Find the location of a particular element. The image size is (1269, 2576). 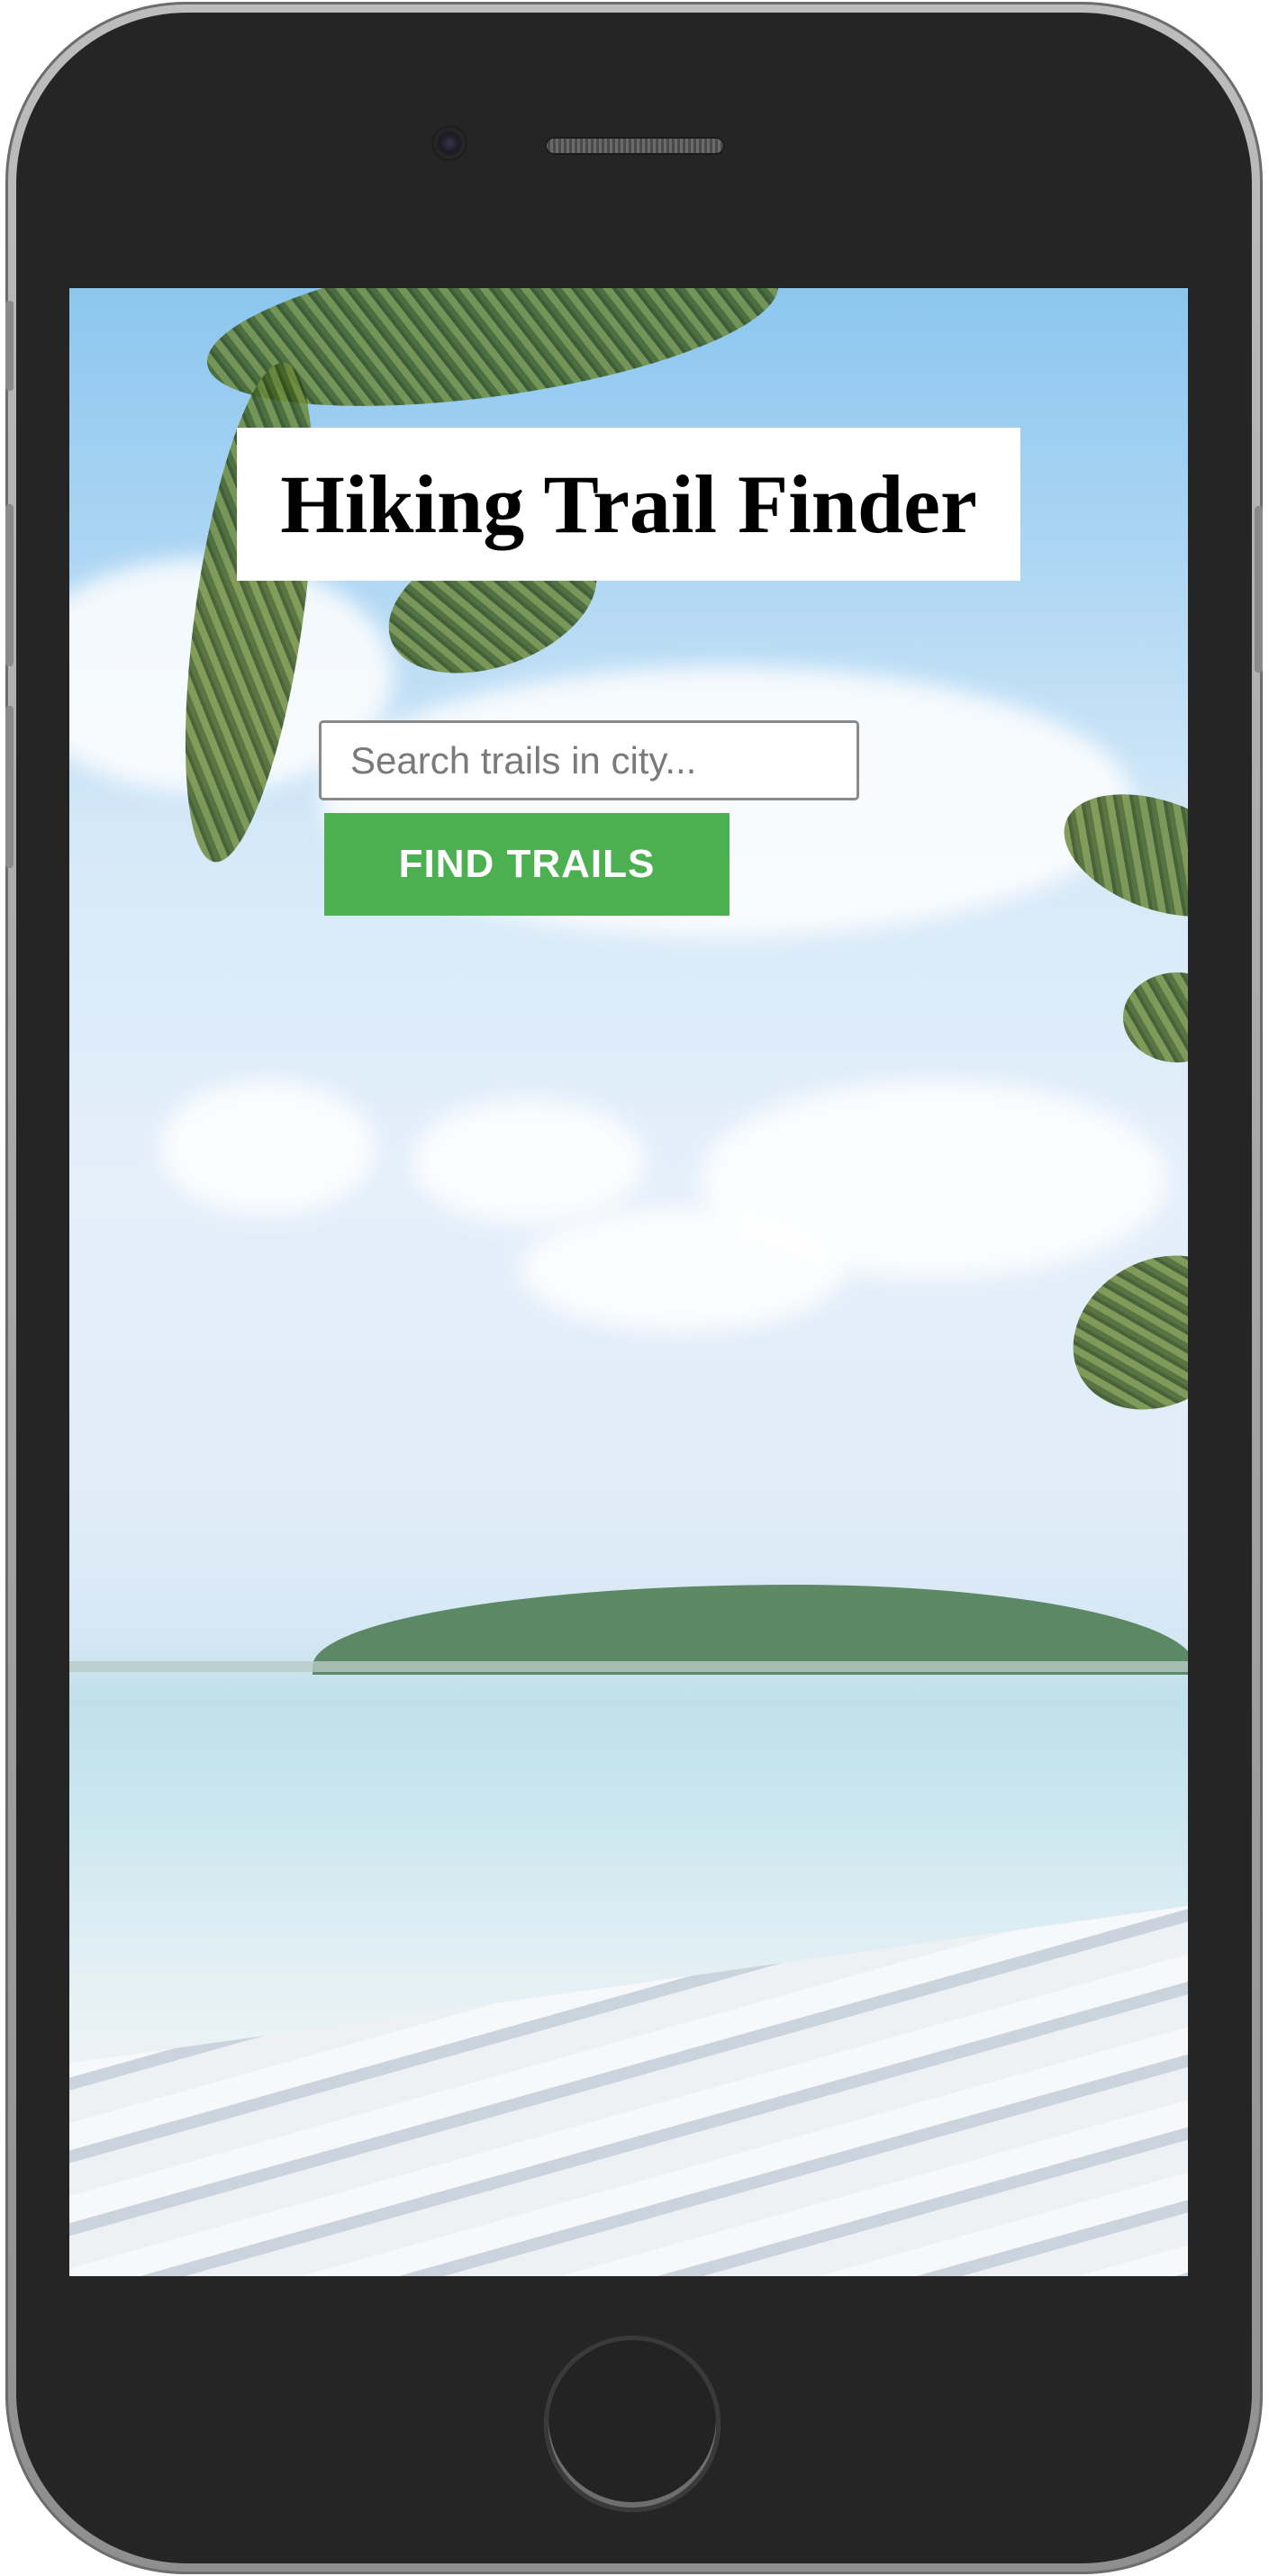

palm-frond is located at coordinates (1155, 1017).